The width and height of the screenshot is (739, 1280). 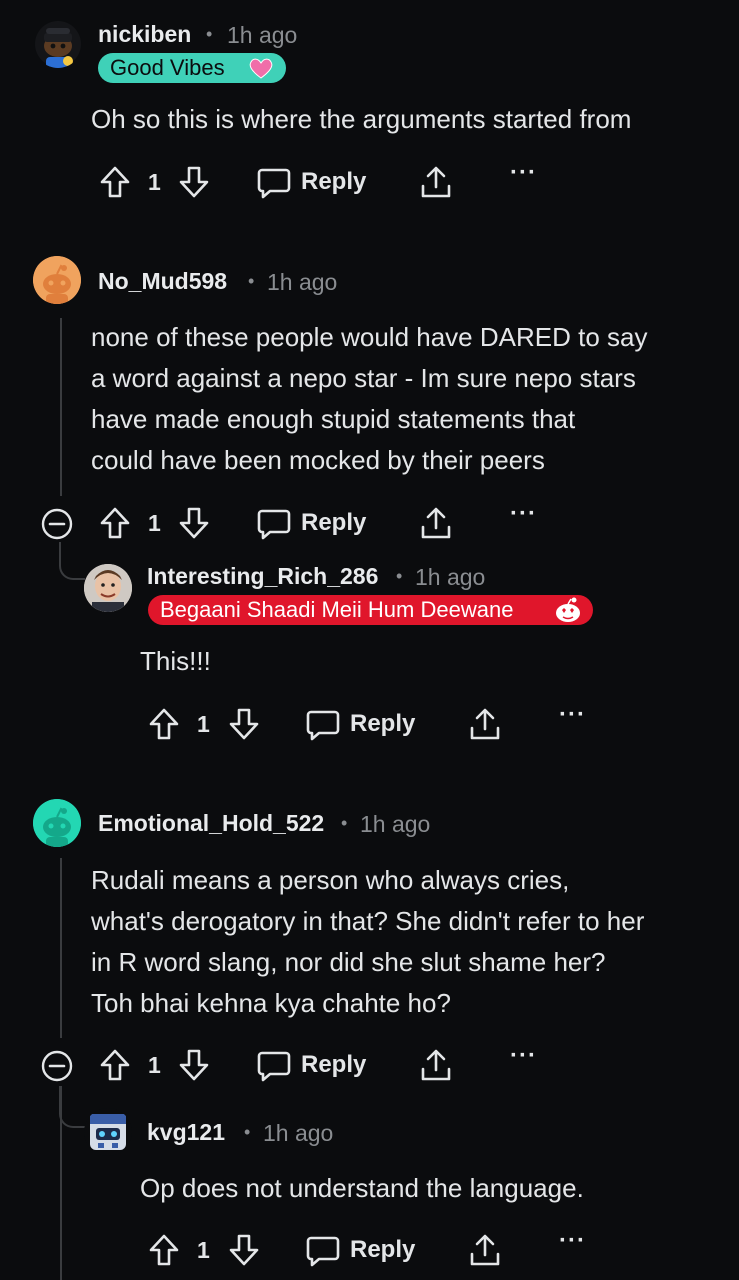 What do you see at coordinates (333, 419) in the screenshot?
I see `body-line: have made enough stupid statements that` at bounding box center [333, 419].